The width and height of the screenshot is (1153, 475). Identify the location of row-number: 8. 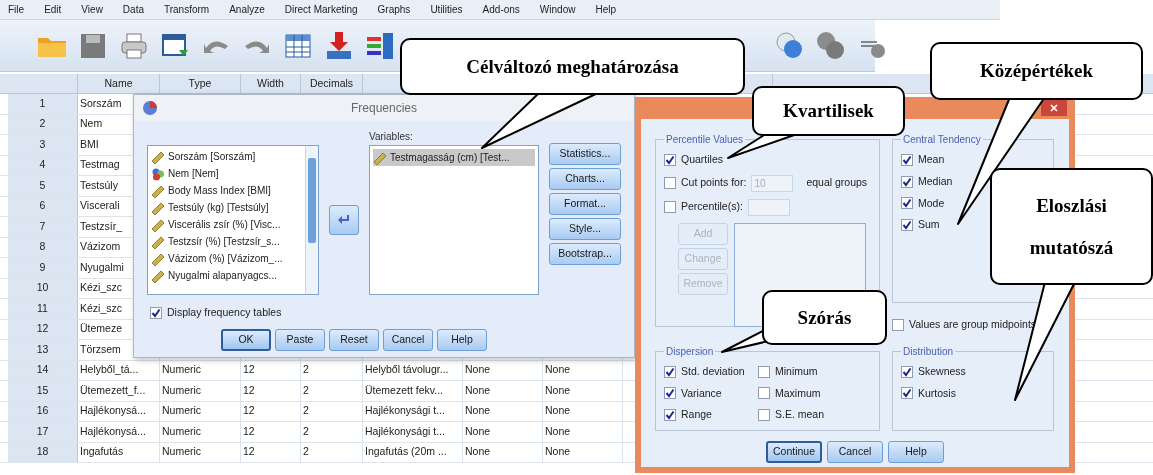
(43, 247).